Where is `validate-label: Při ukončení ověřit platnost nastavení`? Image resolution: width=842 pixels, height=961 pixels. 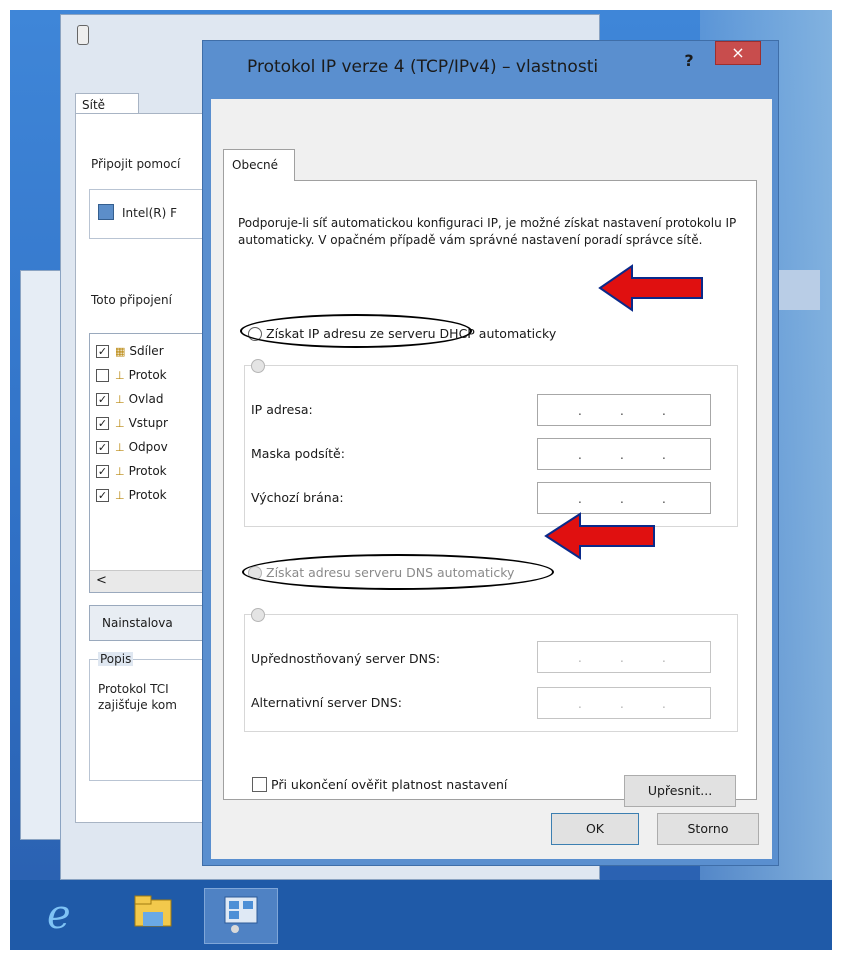 validate-label: Při ukončení ověřit platnost nastavení is located at coordinates (389, 784).